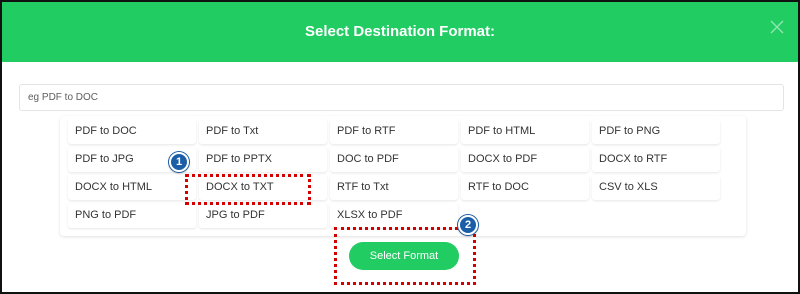  Describe the element at coordinates (394, 187) in the screenshot. I see `format-option-rtf-to-txt: RTF to Txt` at that location.